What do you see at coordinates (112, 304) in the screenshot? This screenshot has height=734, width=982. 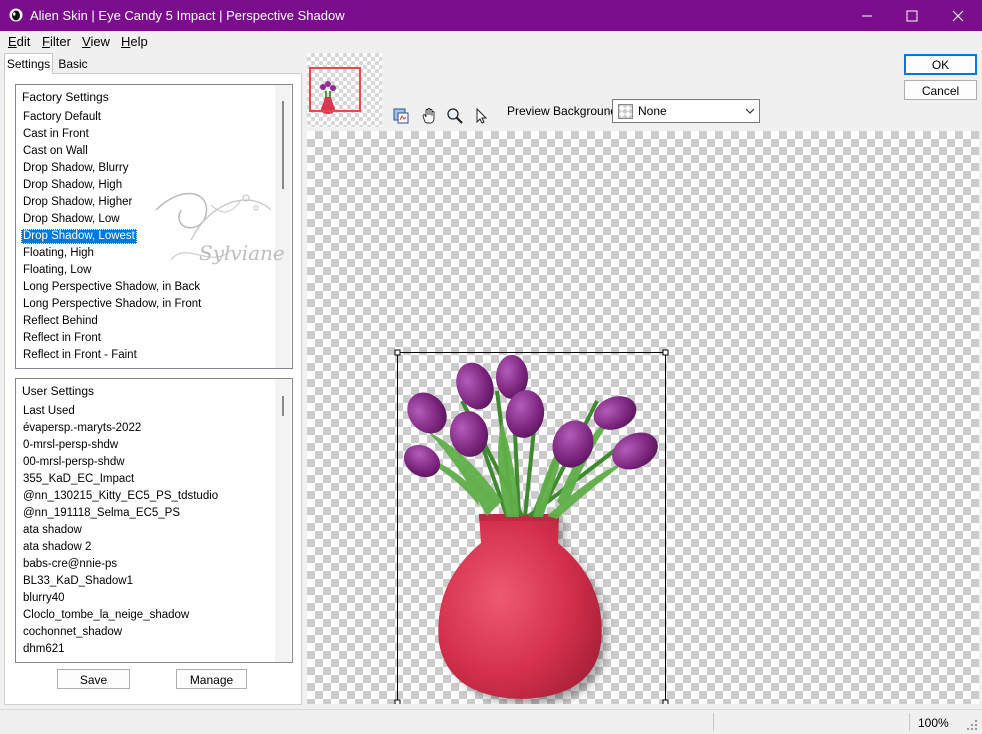 I see `factory-setting-item: Long Perspective Shadow, in Front` at bounding box center [112, 304].